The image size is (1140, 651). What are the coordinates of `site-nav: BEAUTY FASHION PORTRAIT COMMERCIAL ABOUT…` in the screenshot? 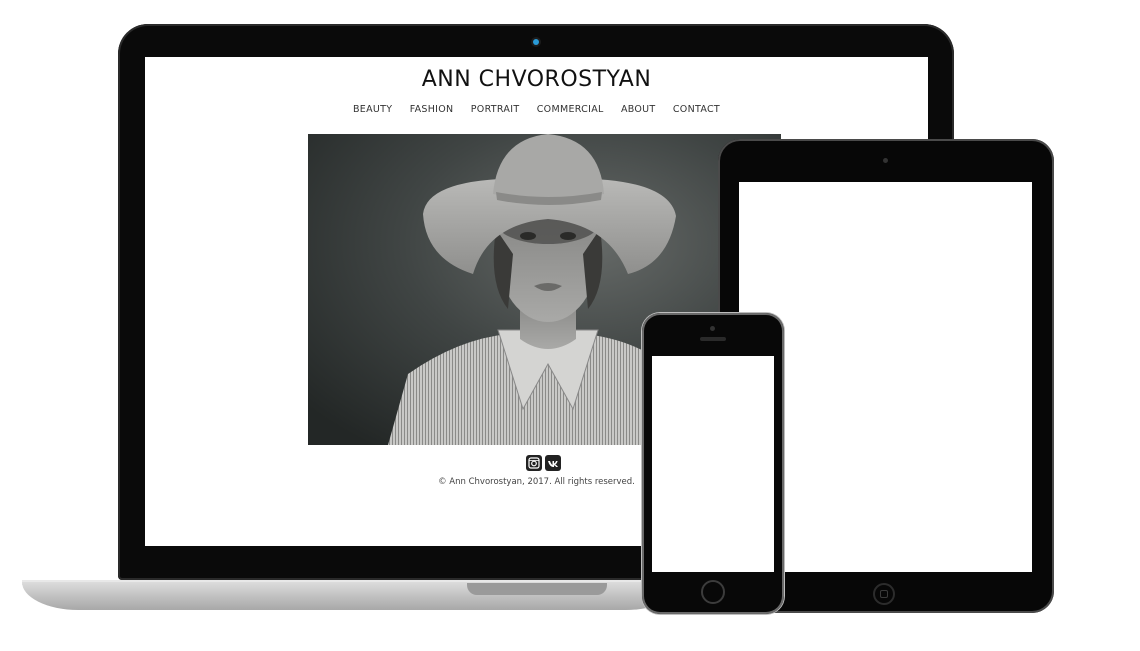 It's located at (536, 109).